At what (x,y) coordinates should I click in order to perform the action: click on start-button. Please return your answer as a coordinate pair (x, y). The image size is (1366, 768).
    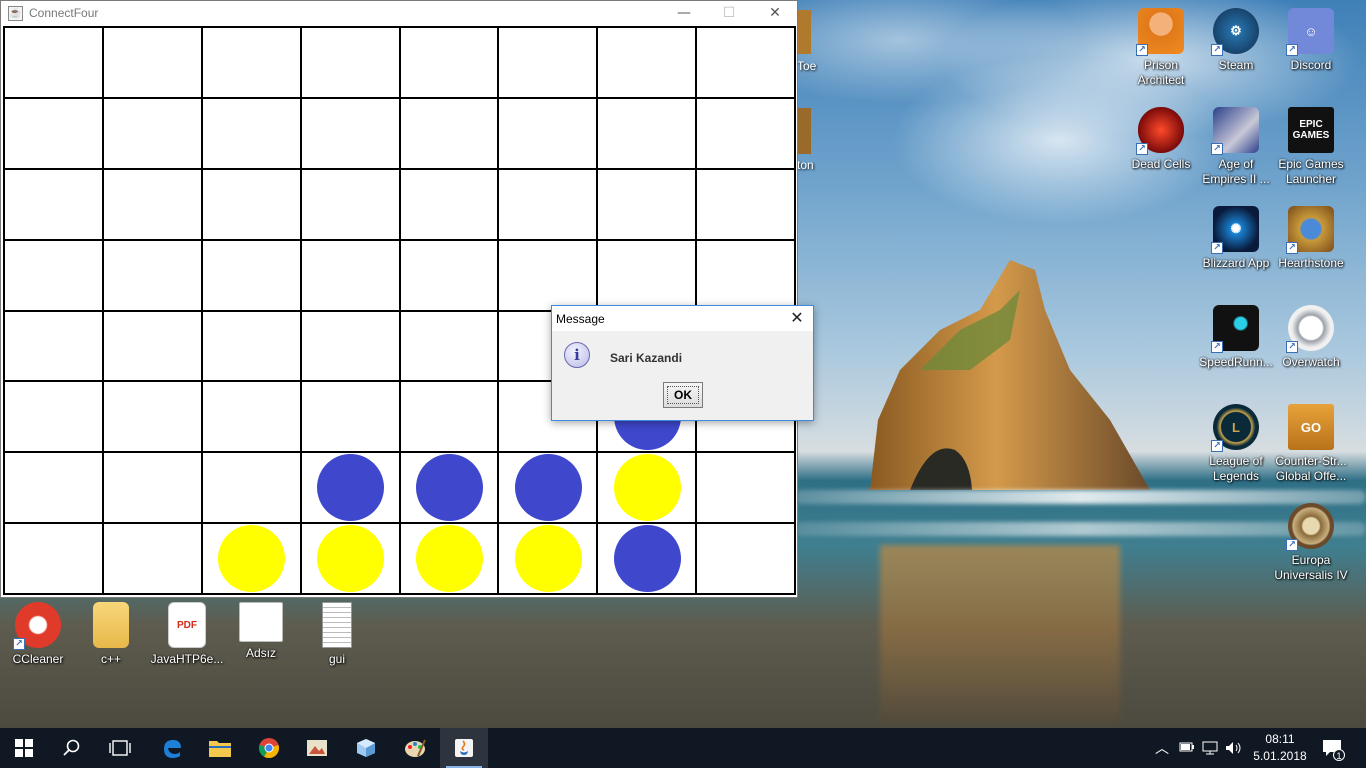
    Looking at the image, I should click on (24, 748).